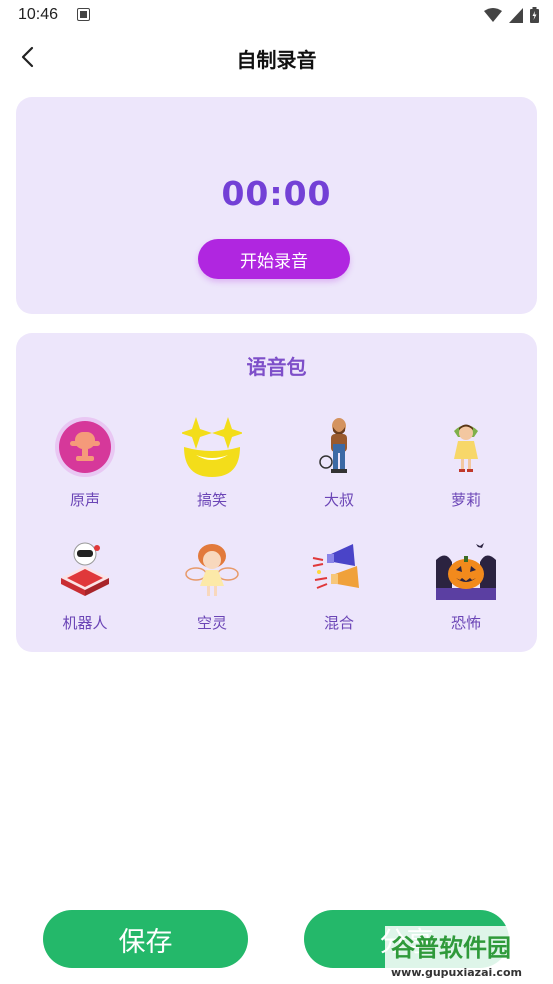 This screenshot has width=553, height=984. Describe the element at coordinates (276, 60) in the screenshot. I see `page-title: 自制录音` at that location.